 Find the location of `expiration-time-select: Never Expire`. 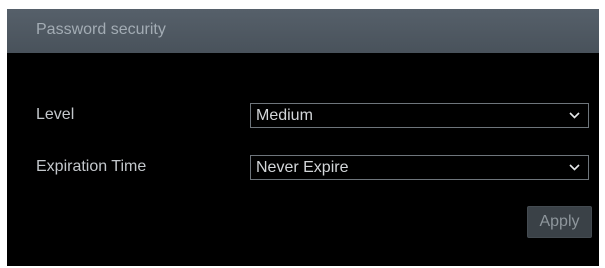

expiration-time-select: Never Expire is located at coordinates (419, 167).